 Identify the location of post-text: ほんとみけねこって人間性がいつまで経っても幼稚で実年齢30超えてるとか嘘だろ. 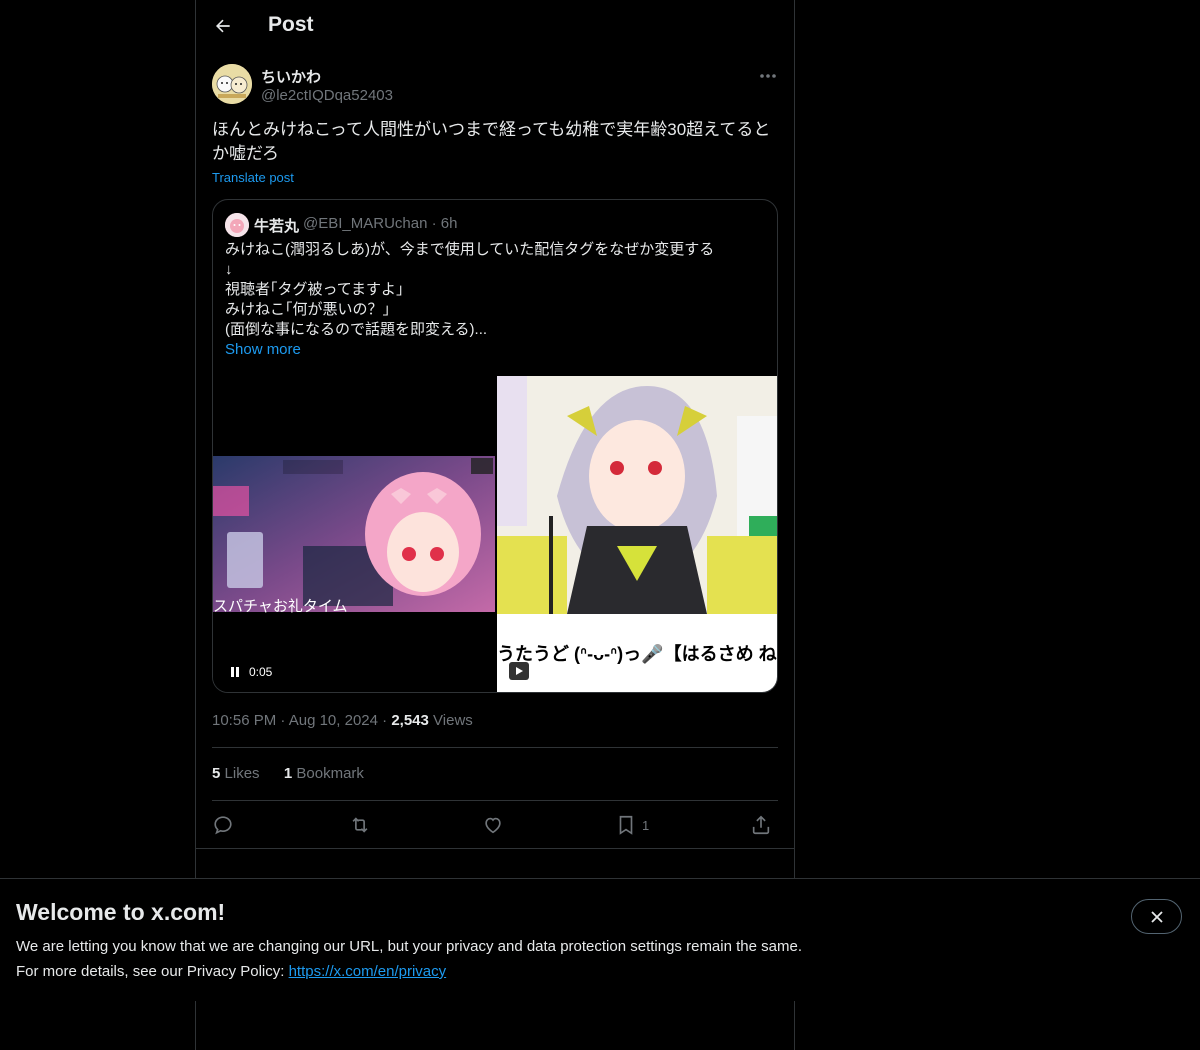
(491, 141).